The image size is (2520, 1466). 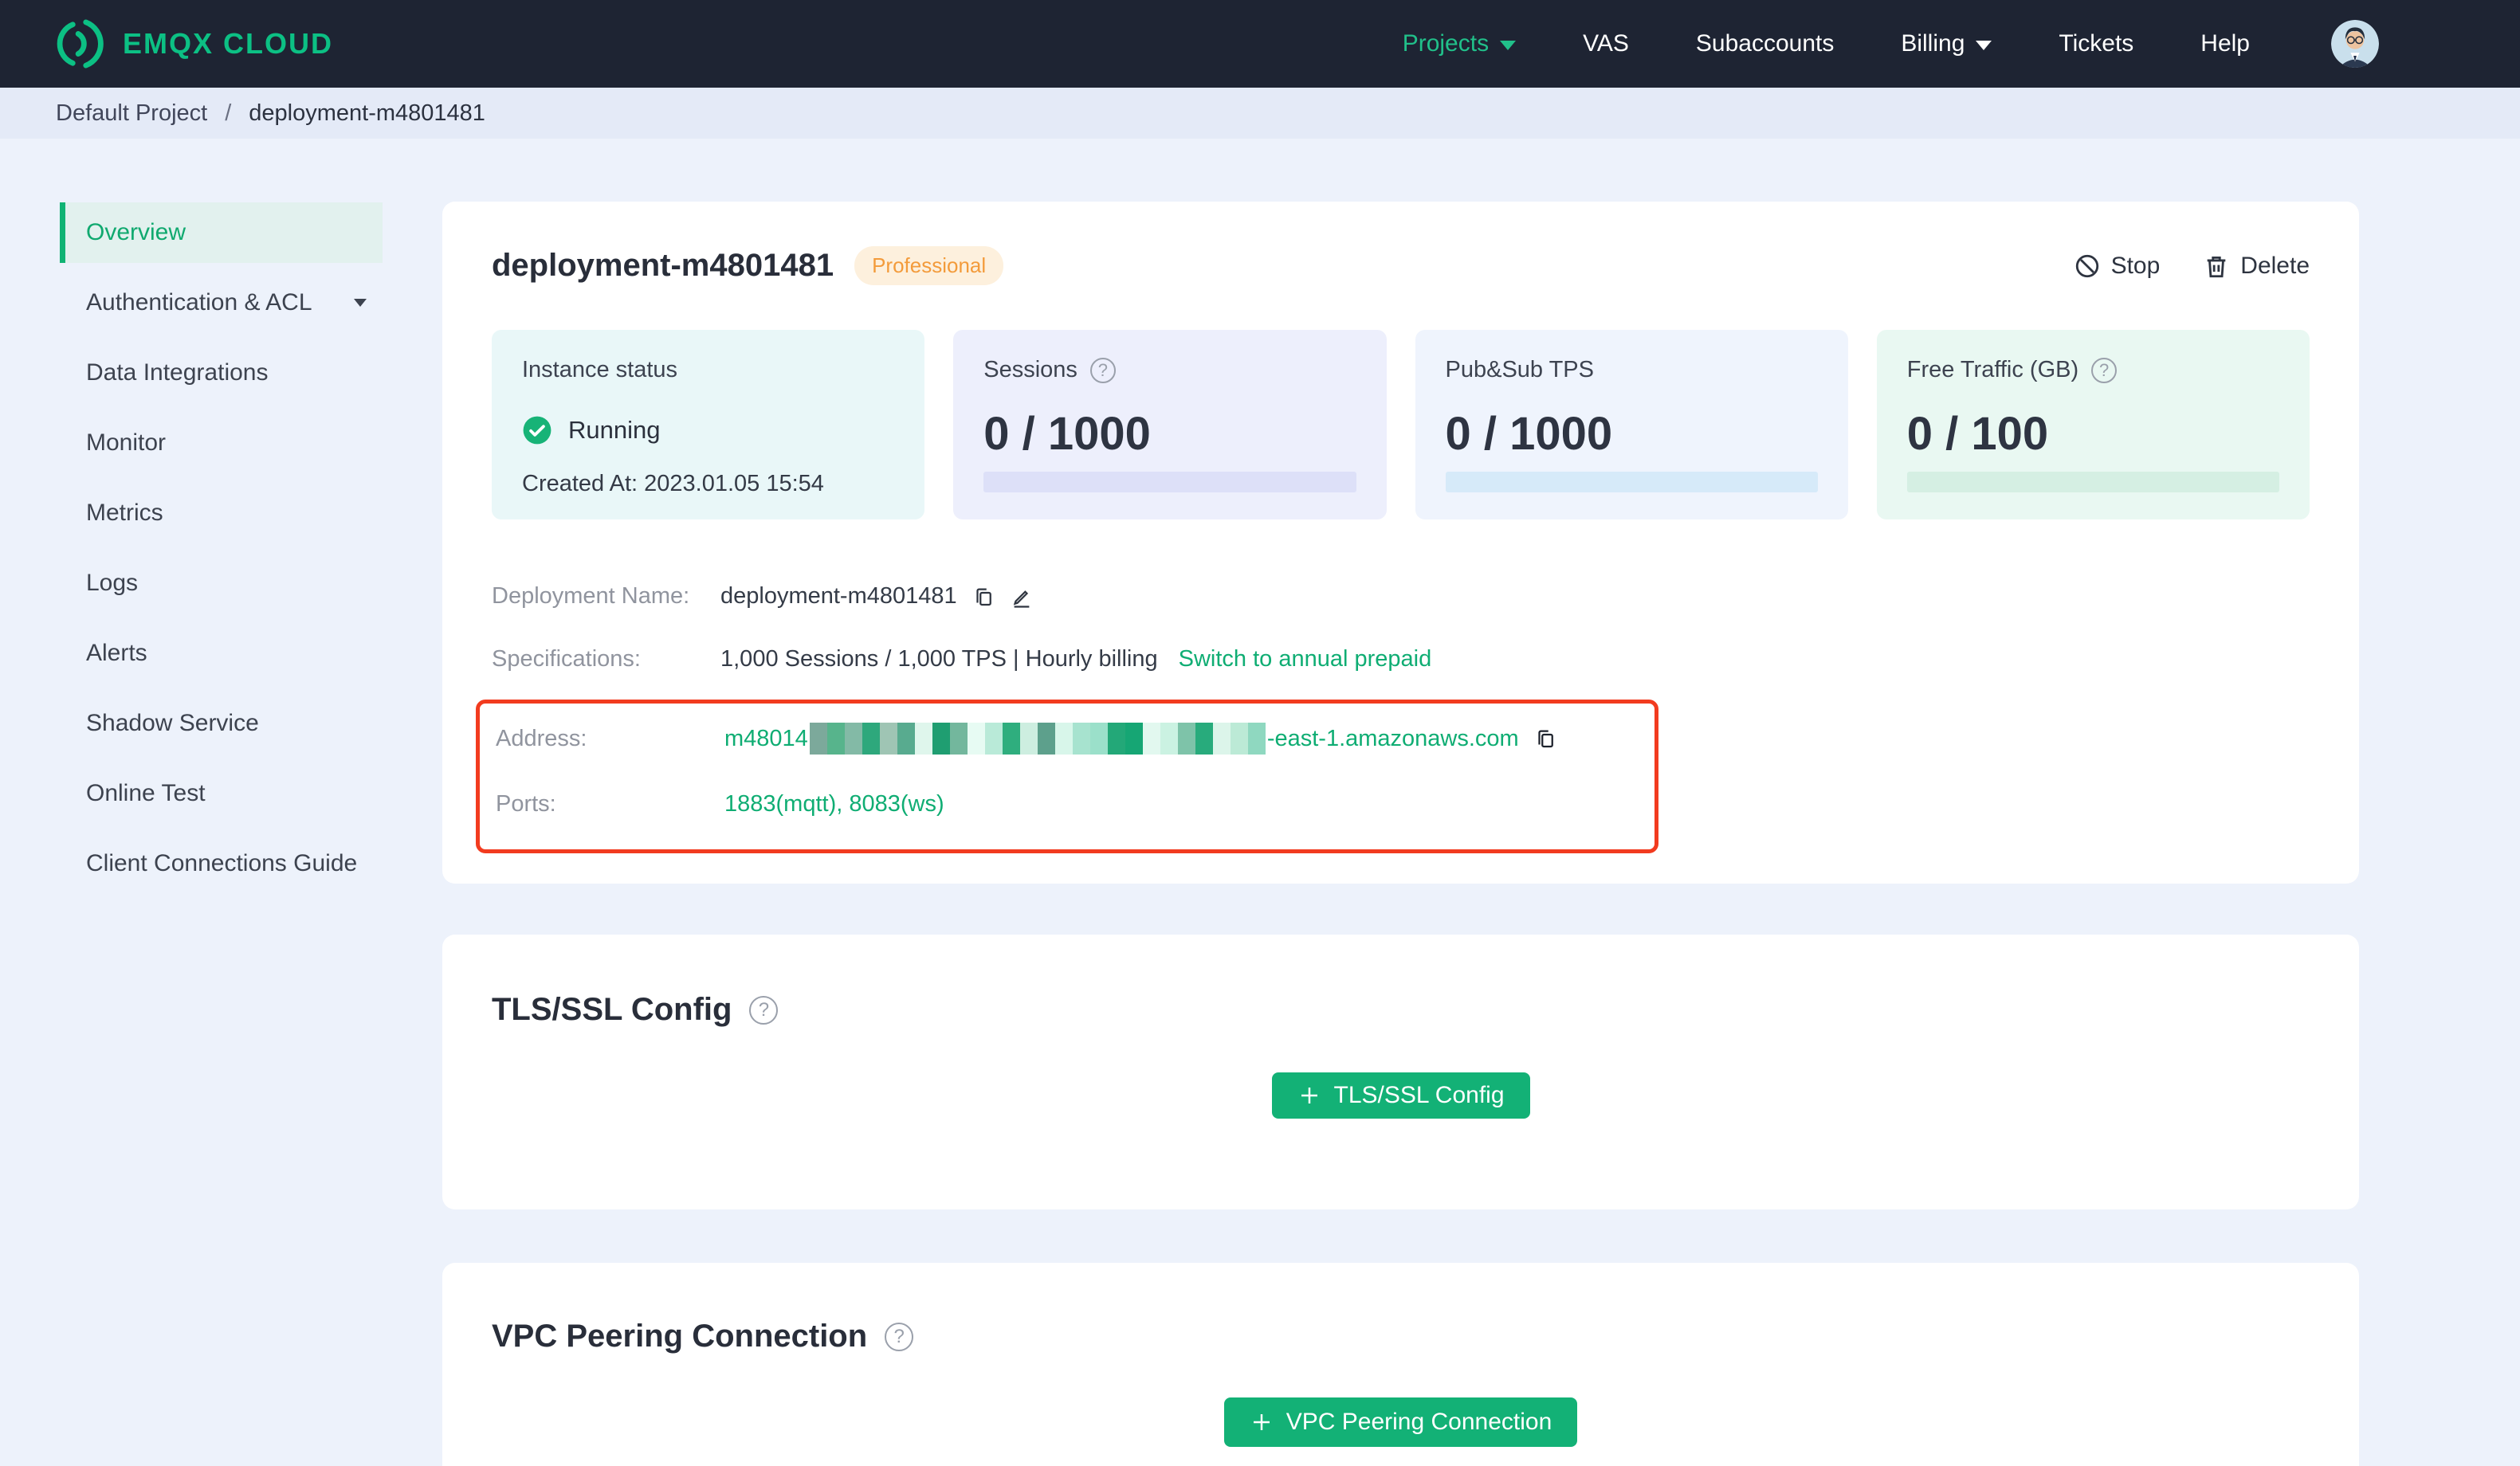 I want to click on address-prefix: m48014, so click(x=766, y=738).